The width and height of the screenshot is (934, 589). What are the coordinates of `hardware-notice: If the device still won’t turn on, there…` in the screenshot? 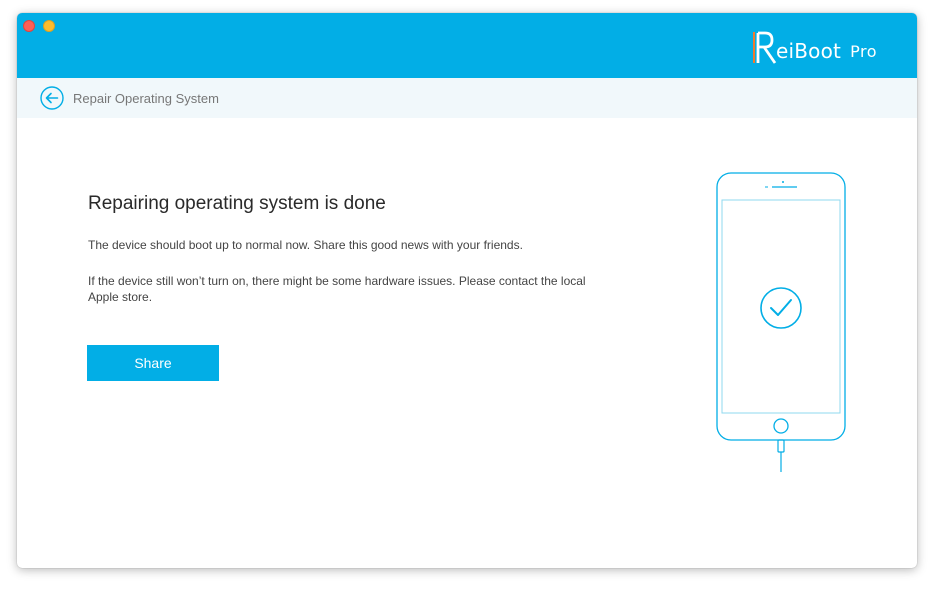 It's located at (337, 289).